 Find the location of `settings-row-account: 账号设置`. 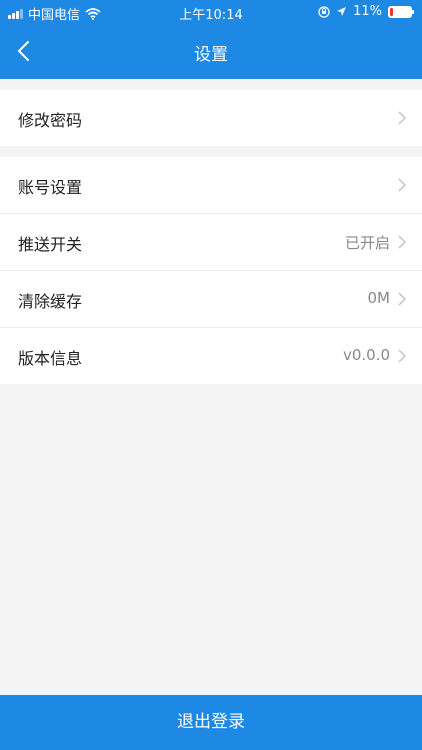

settings-row-account: 账号设置 is located at coordinates (211, 185).